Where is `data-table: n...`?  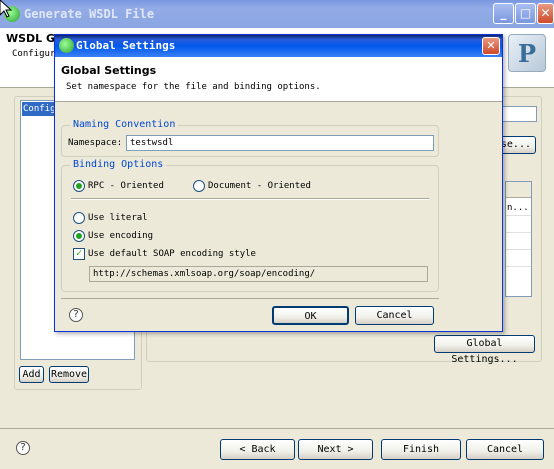 data-table: n... is located at coordinates (518, 239).